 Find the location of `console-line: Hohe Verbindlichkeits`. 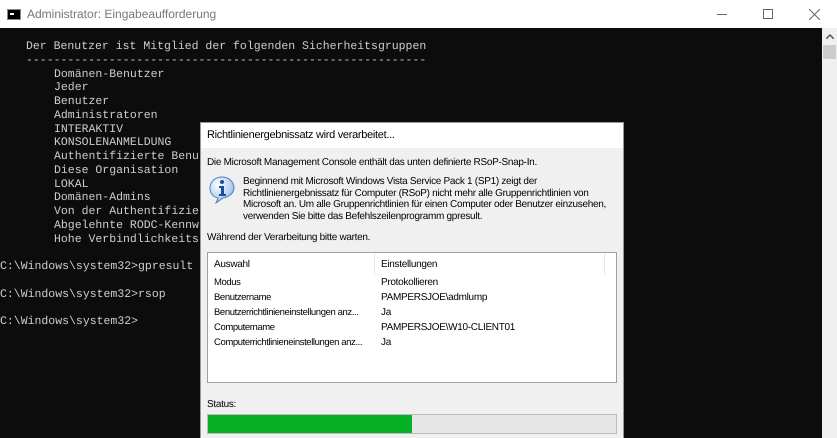

console-line: Hohe Verbindlichkeits is located at coordinates (126, 239).